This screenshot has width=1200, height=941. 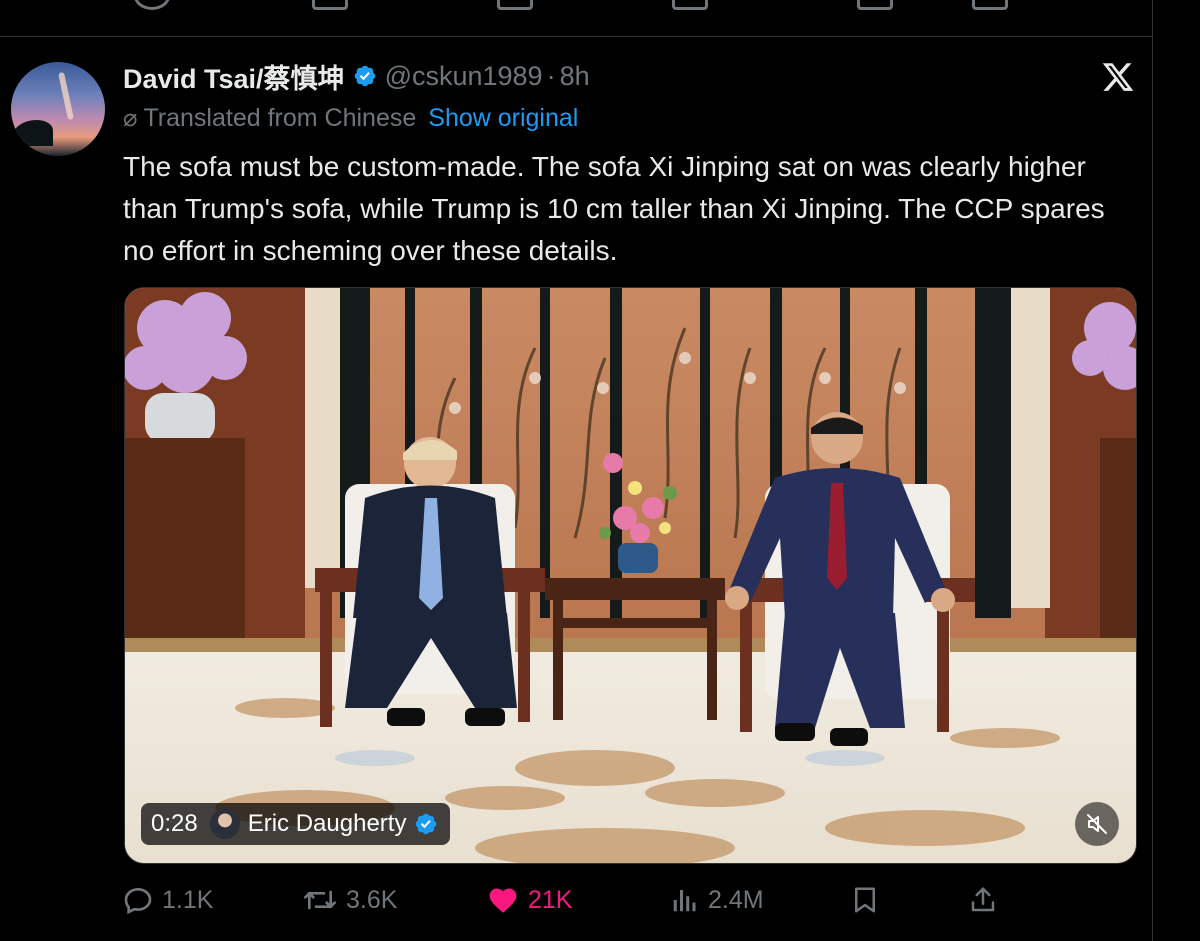 I want to click on repost-icon, so click(x=320, y=900).